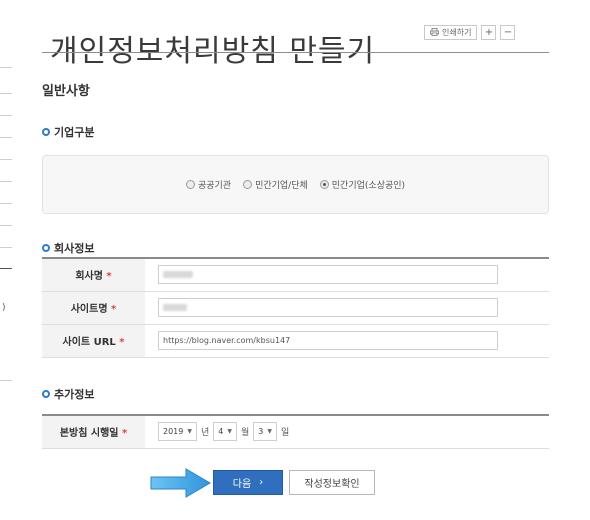  Describe the element at coordinates (225, 432) in the screenshot. I see `month-select: 4 ▼` at that location.